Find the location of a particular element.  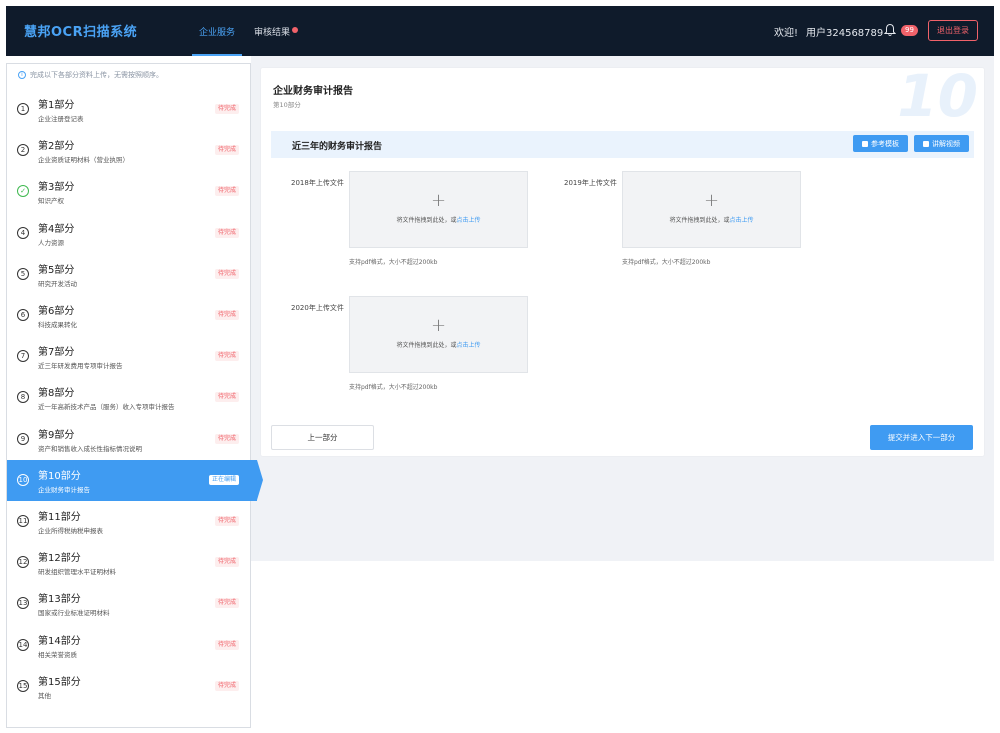

section-title: 第13部分 is located at coordinates (59, 600).